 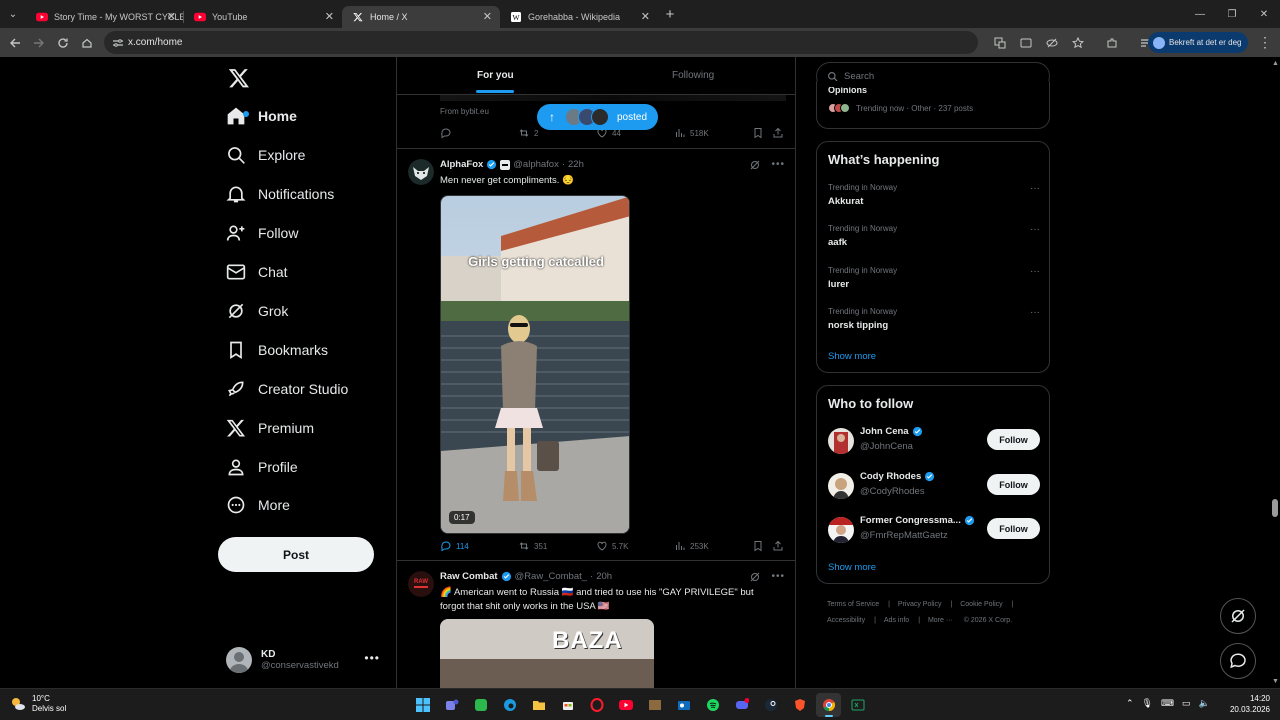 I want to click on app-terminal, so click(x=857, y=705).